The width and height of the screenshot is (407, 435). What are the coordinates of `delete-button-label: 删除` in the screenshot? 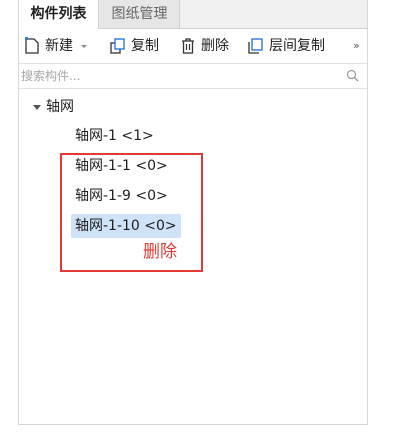 It's located at (215, 46).